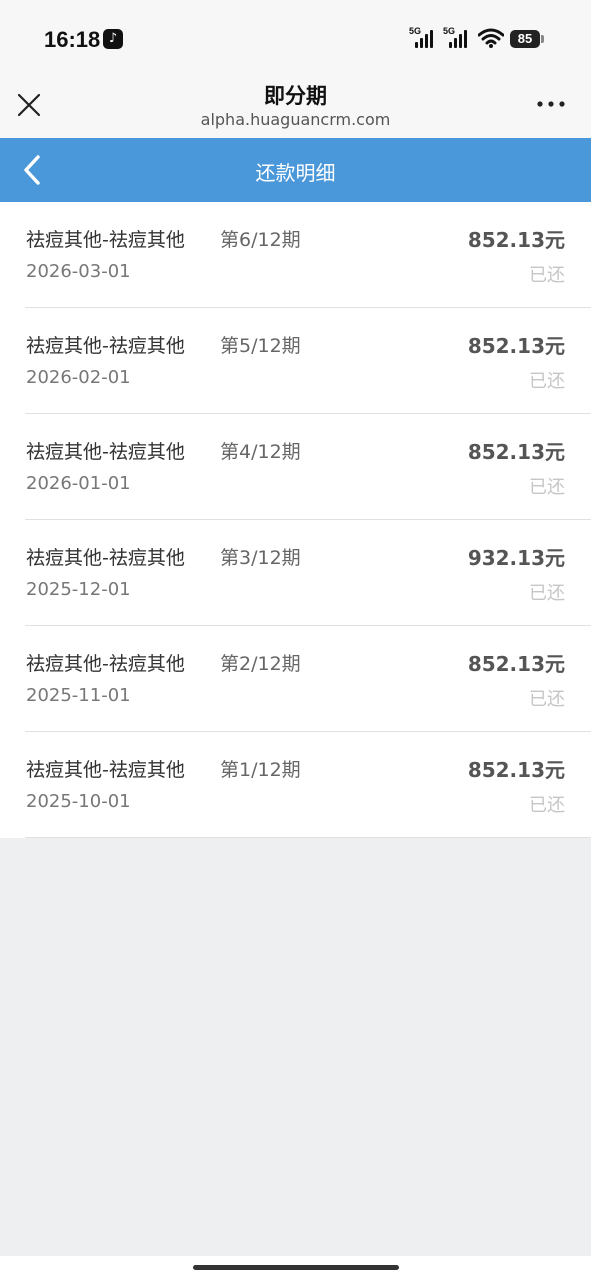 This screenshot has width=591, height=1280. What do you see at coordinates (295, 361) in the screenshot?
I see `repayment-row: 祛痘其他-祛痘其他 第5/12期 2026-02-01 852.13元 已还` at bounding box center [295, 361].